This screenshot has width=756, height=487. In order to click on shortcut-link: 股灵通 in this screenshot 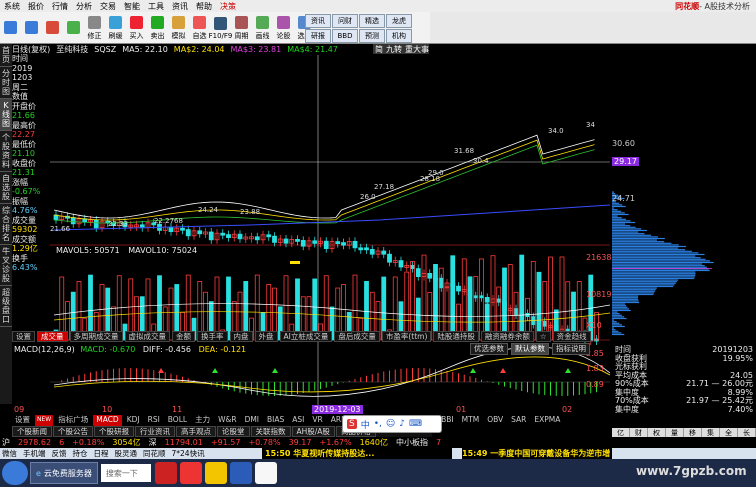, I will do `click(126, 453)`.